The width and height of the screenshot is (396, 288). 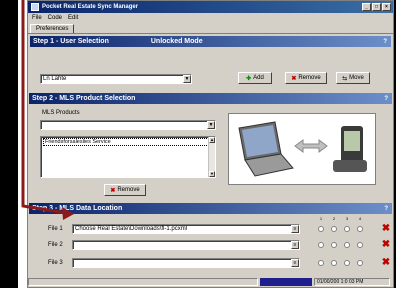 What do you see at coordinates (55, 229) in the screenshot?
I see `file1-label: File 1` at bounding box center [55, 229].